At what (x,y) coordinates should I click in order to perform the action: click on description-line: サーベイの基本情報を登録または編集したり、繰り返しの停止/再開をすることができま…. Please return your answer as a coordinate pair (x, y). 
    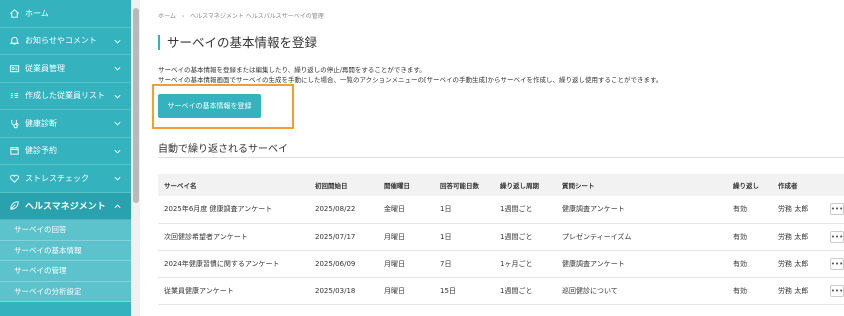
    Looking at the image, I should click on (292, 70).